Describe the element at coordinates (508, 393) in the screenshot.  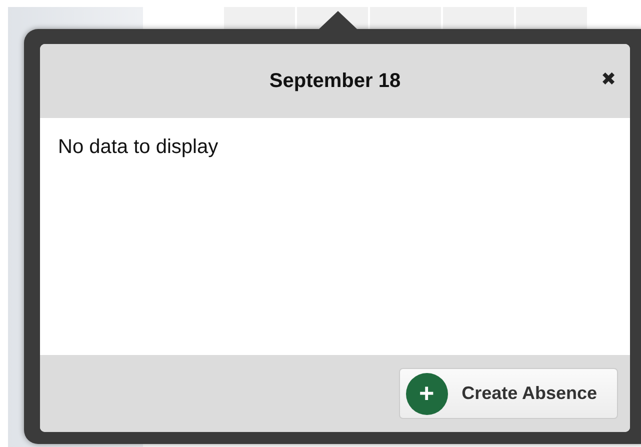
I see `create-absence-button: + Create Absence` at that location.